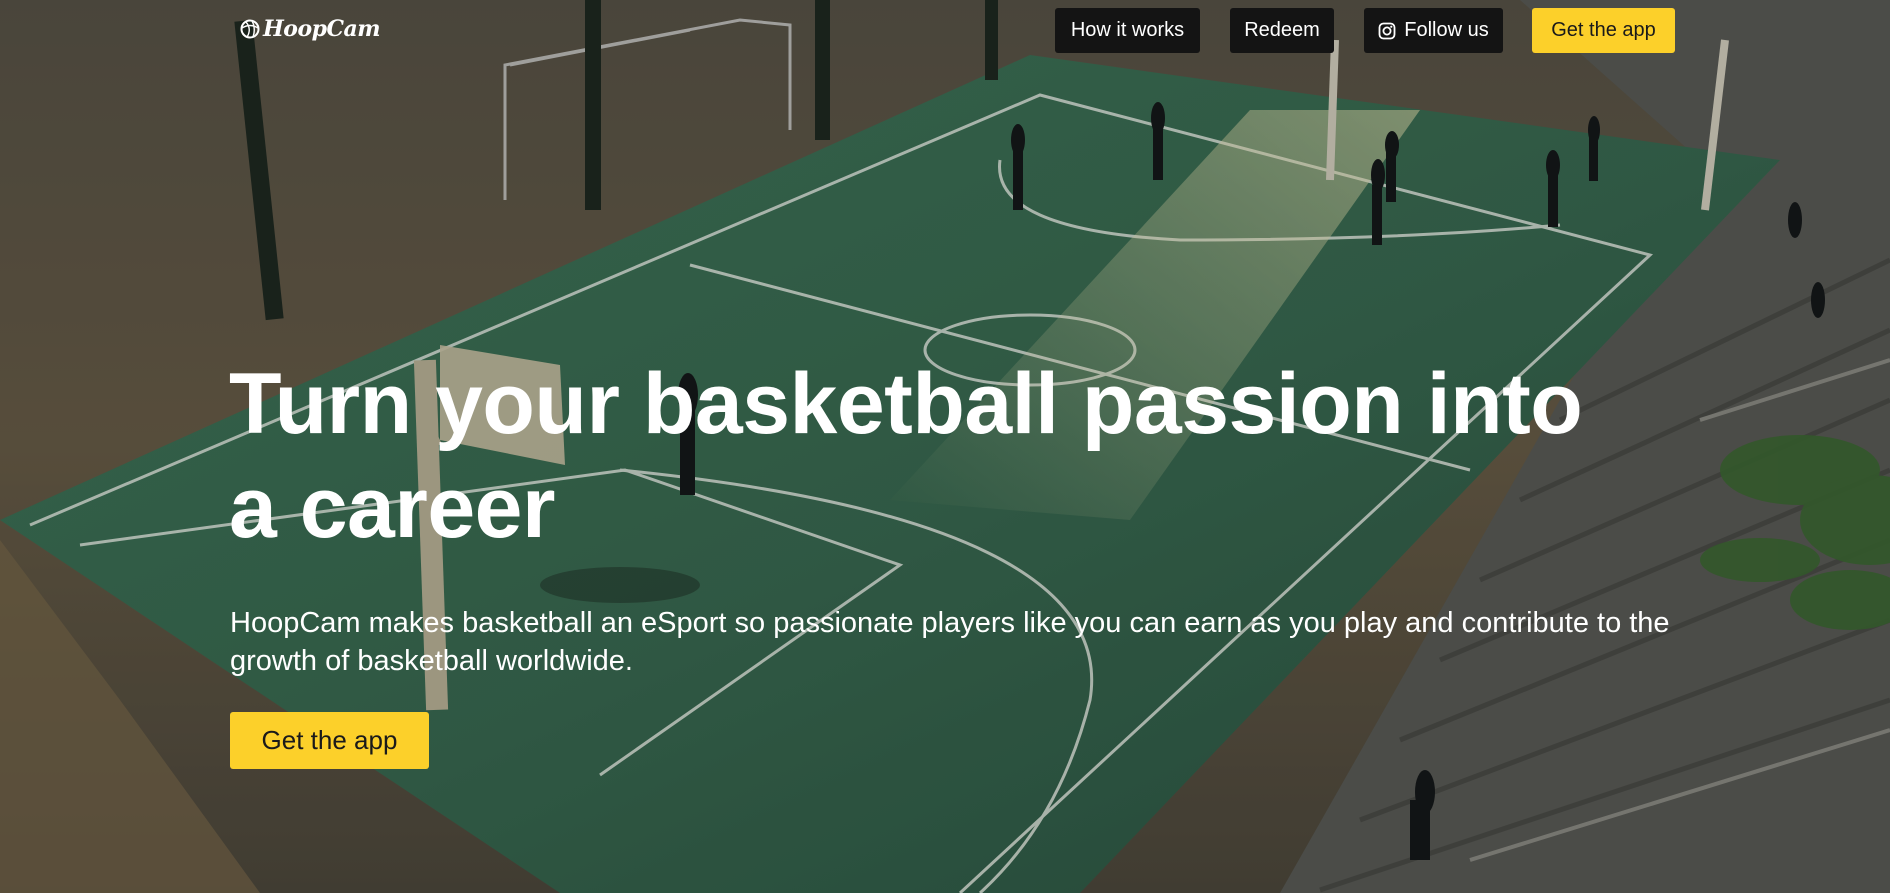  What do you see at coordinates (1387, 30) in the screenshot?
I see `instagram-icon` at bounding box center [1387, 30].